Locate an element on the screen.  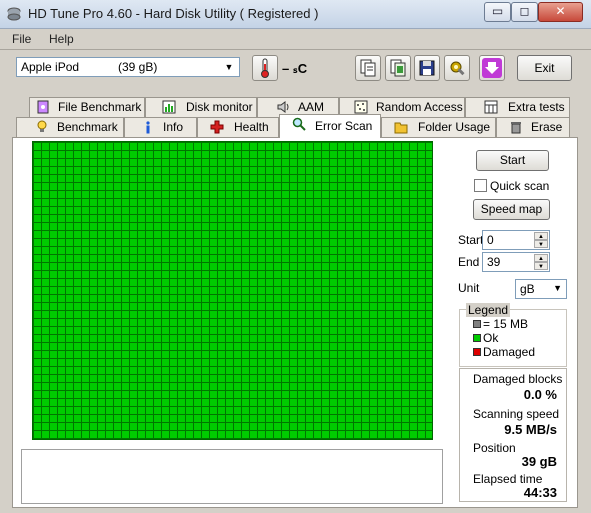
download-button is located at coordinates (492, 68).